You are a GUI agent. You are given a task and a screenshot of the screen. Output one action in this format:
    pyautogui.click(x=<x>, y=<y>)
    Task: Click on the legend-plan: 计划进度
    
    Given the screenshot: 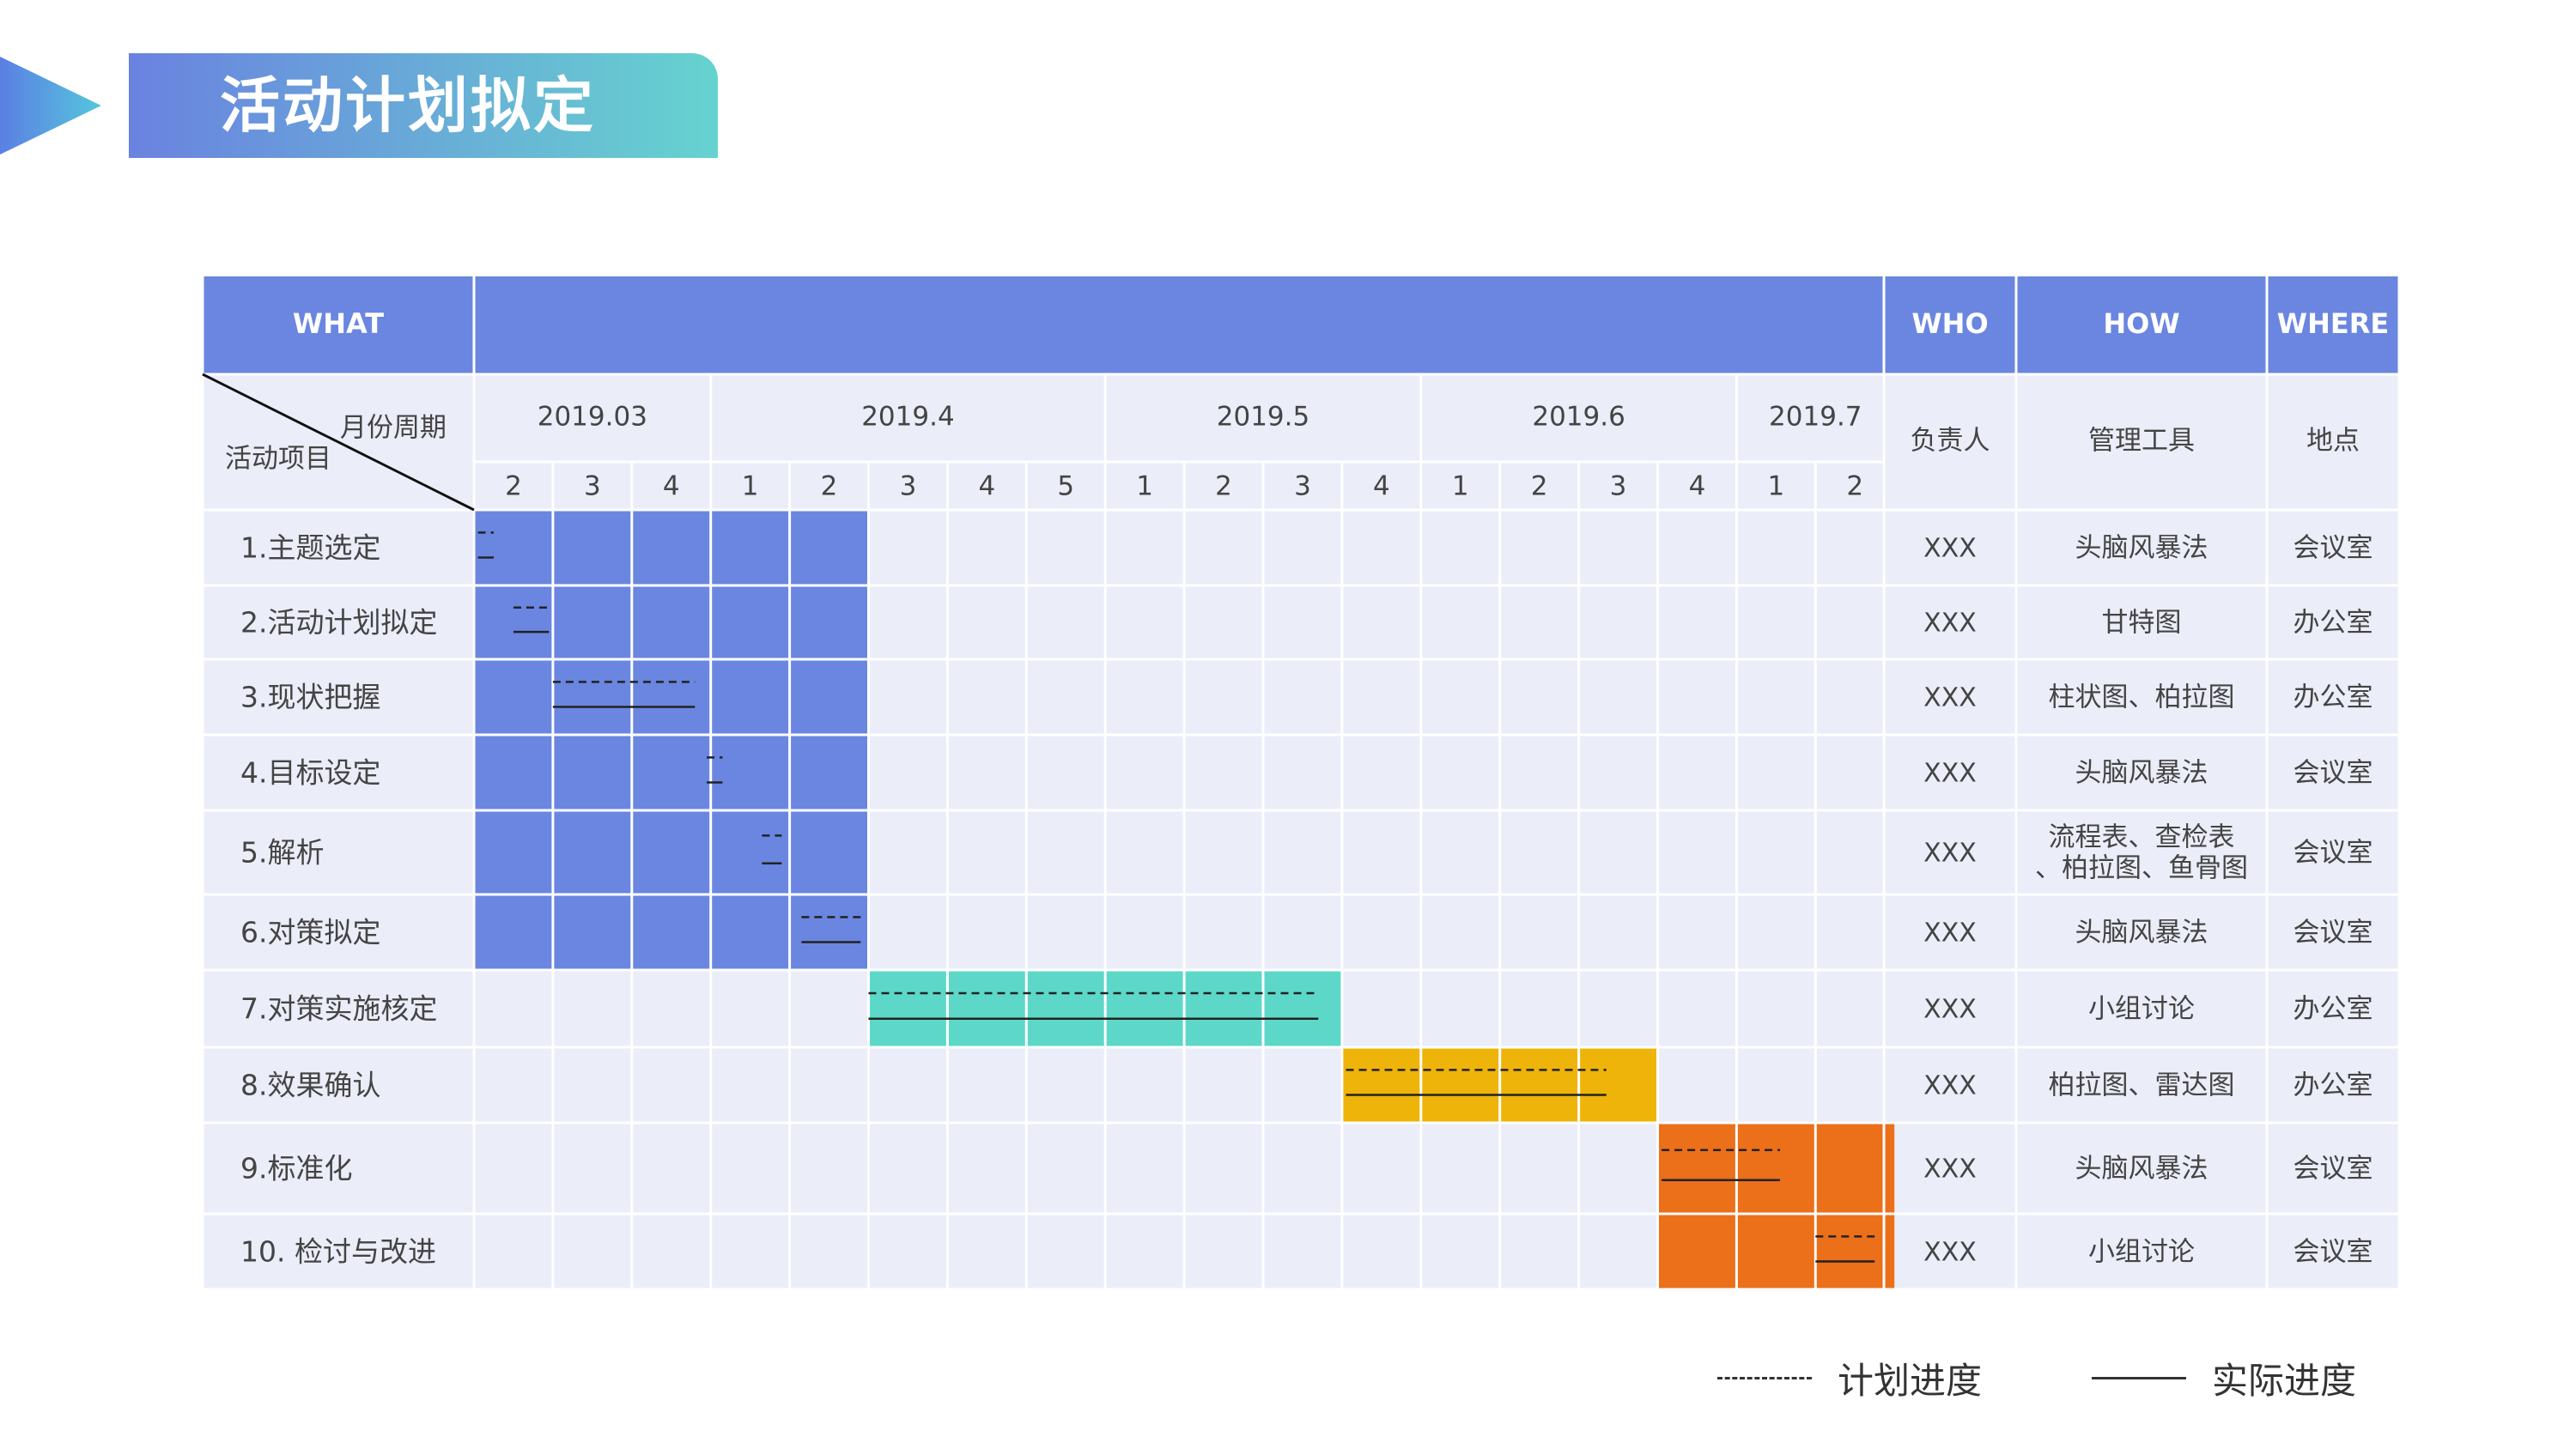 What is the action you would take?
    pyautogui.click(x=1850, y=1378)
    